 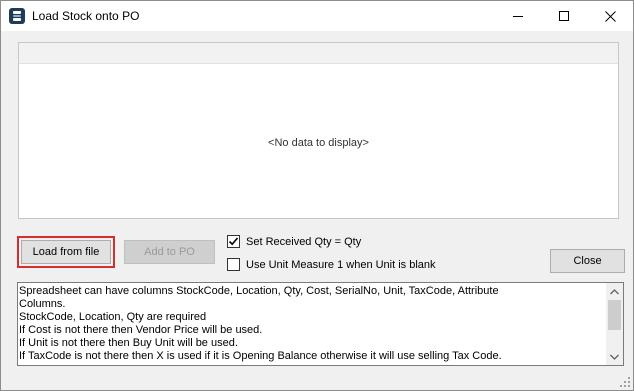 I want to click on vertical-scrollbar, so click(x=614, y=324).